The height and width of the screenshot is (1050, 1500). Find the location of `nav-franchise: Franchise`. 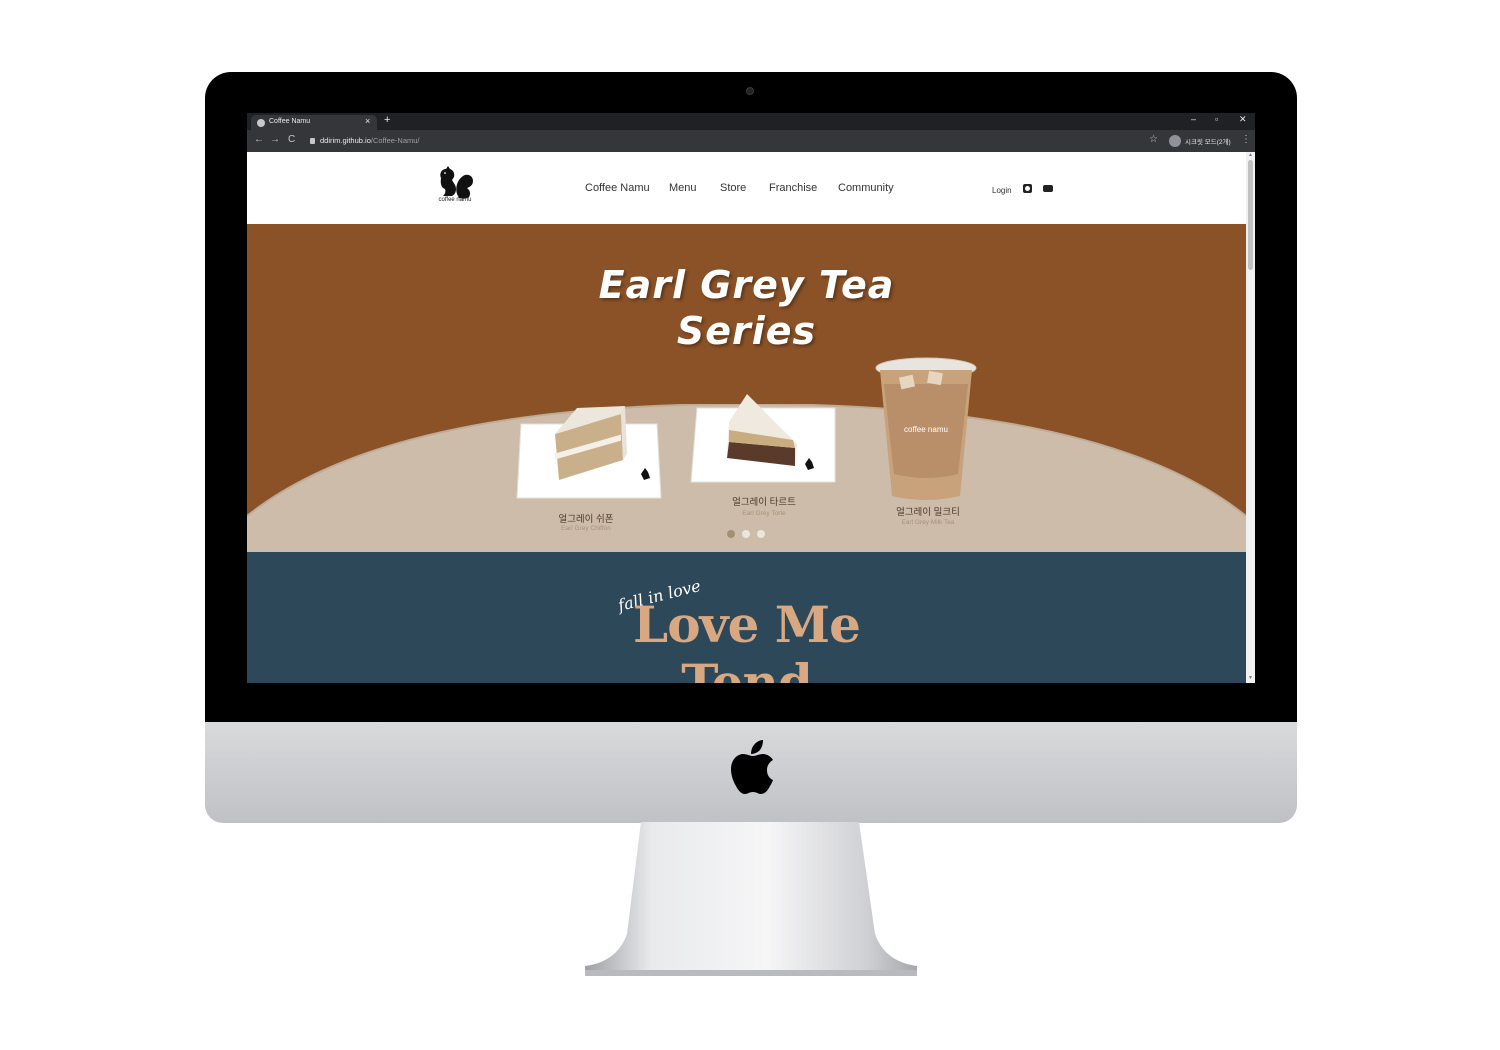

nav-franchise: Franchise is located at coordinates (793, 188).